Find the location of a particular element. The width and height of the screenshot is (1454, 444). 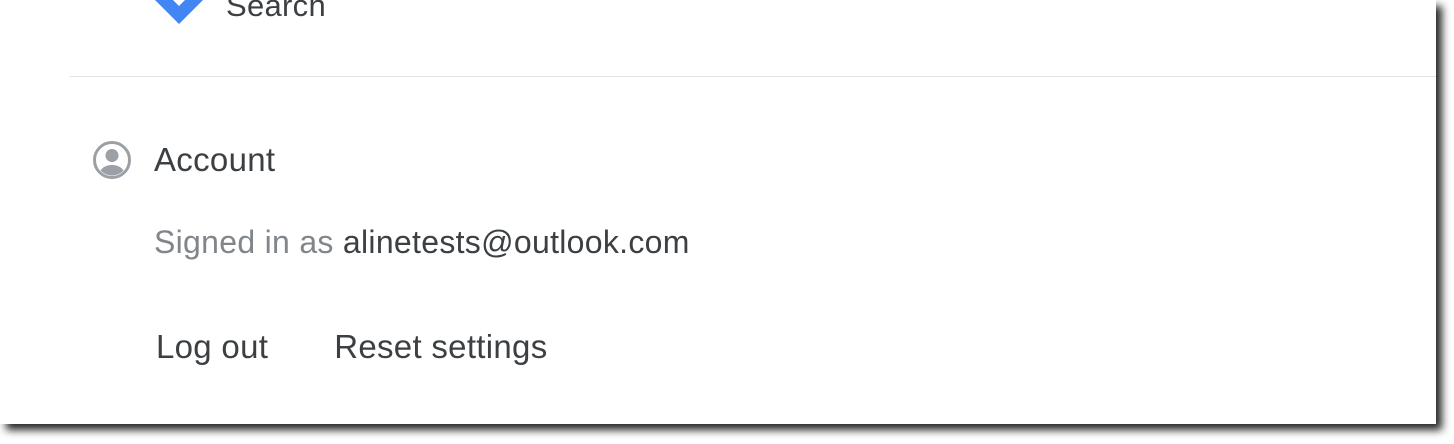

reset-settings-button: Reset settings is located at coordinates (440, 347).